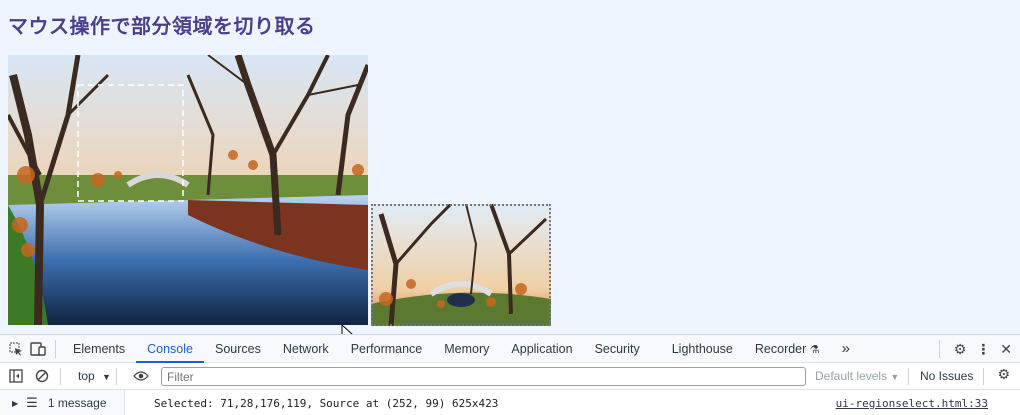 The height and width of the screenshot is (415, 1020). What do you see at coordinates (15, 403) in the screenshot?
I see `expand-arrow-icon: ▶` at bounding box center [15, 403].